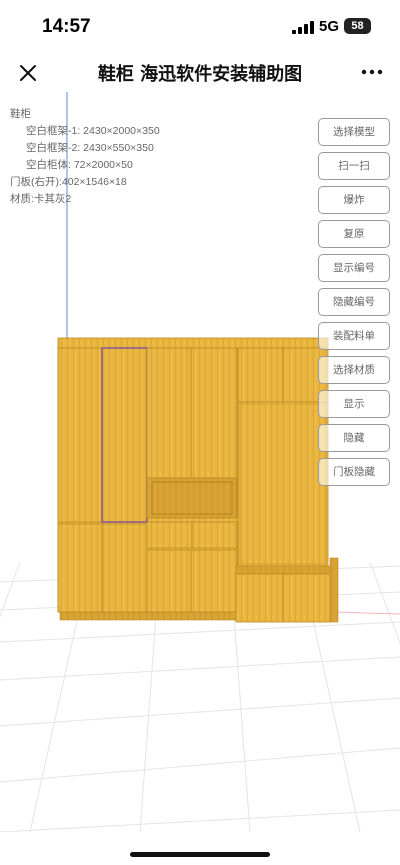 Image resolution: width=400 pixels, height=865 pixels. What do you see at coordinates (354, 336) in the screenshot?
I see `assembly-bom-button: 装配料单` at bounding box center [354, 336].